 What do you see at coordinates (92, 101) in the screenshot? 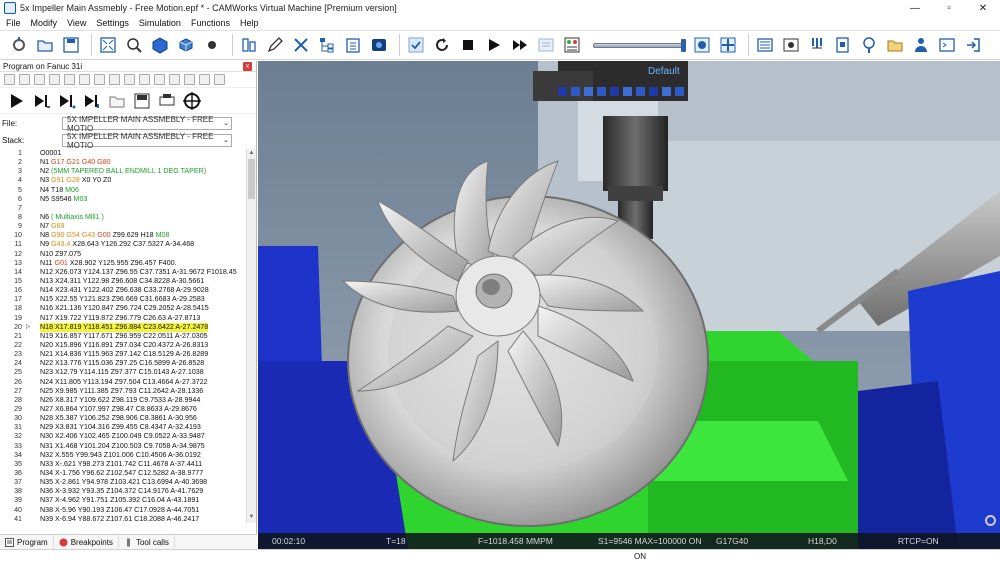
I see `run-to-cursor-icon` at bounding box center [92, 101].